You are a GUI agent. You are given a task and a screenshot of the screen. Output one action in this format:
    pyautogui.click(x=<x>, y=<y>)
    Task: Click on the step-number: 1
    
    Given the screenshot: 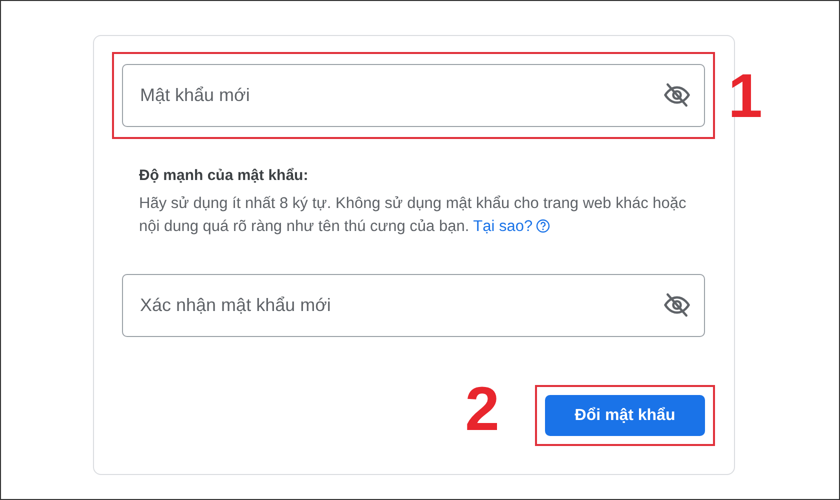 What is the action you would take?
    pyautogui.click(x=745, y=97)
    